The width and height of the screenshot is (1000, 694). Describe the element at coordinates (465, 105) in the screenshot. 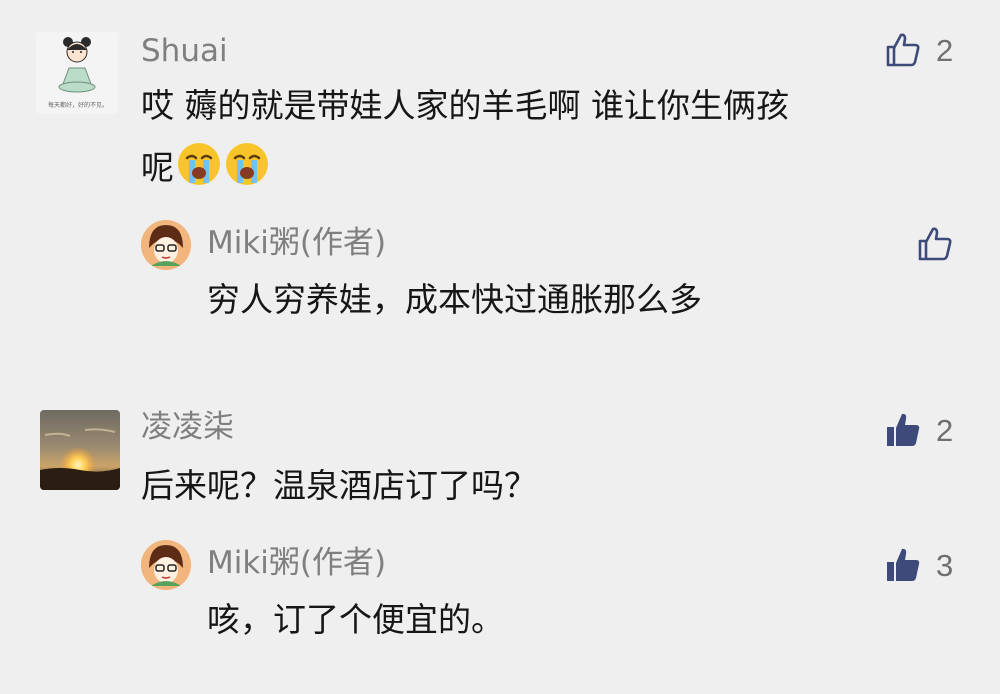

I see `comment-text-line-1: 哎 薅的就是带娃人家的羊毛啊 谁让你生俩孩` at that location.